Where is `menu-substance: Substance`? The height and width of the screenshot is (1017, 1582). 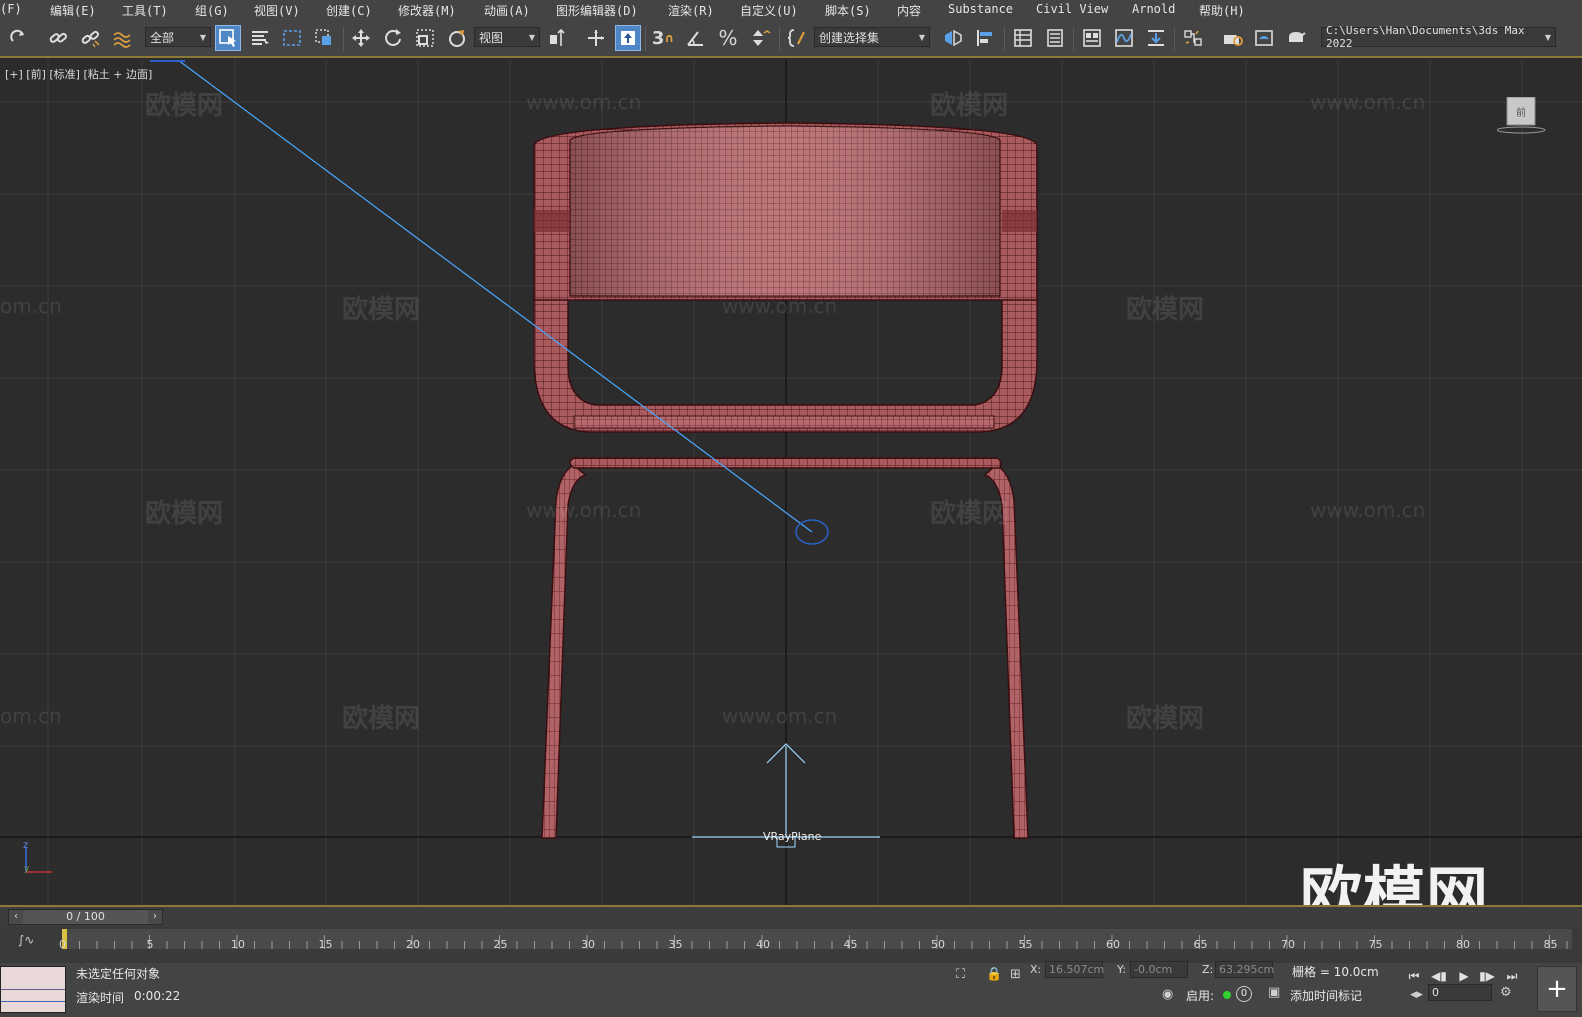 menu-substance: Substance is located at coordinates (980, 9).